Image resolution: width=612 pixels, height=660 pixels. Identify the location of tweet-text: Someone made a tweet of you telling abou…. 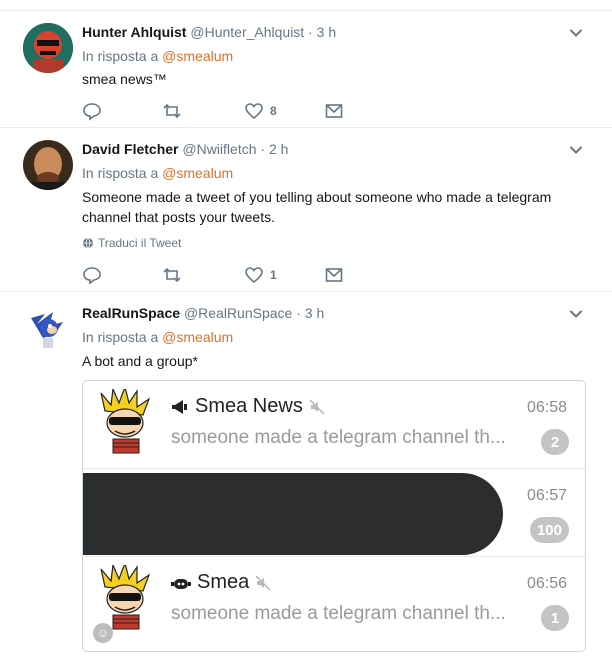
(316, 207).